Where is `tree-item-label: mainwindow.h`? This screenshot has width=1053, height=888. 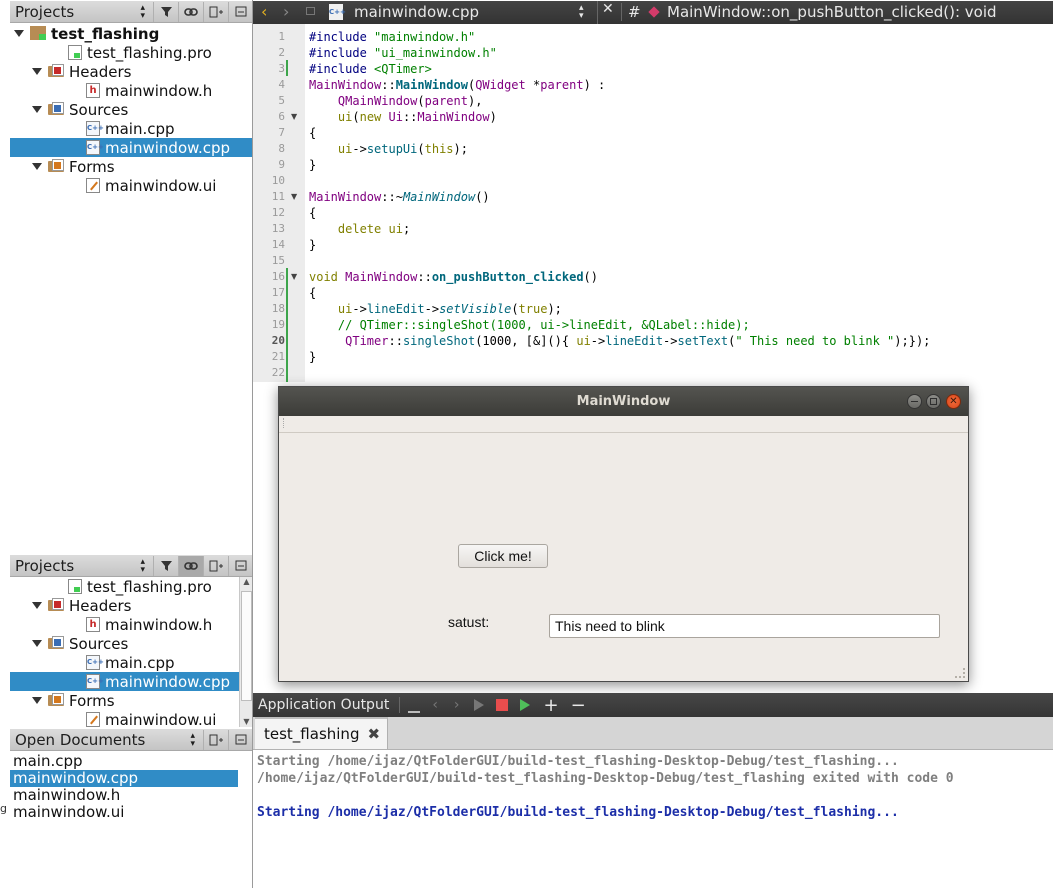 tree-item-label: mainwindow.h is located at coordinates (159, 90).